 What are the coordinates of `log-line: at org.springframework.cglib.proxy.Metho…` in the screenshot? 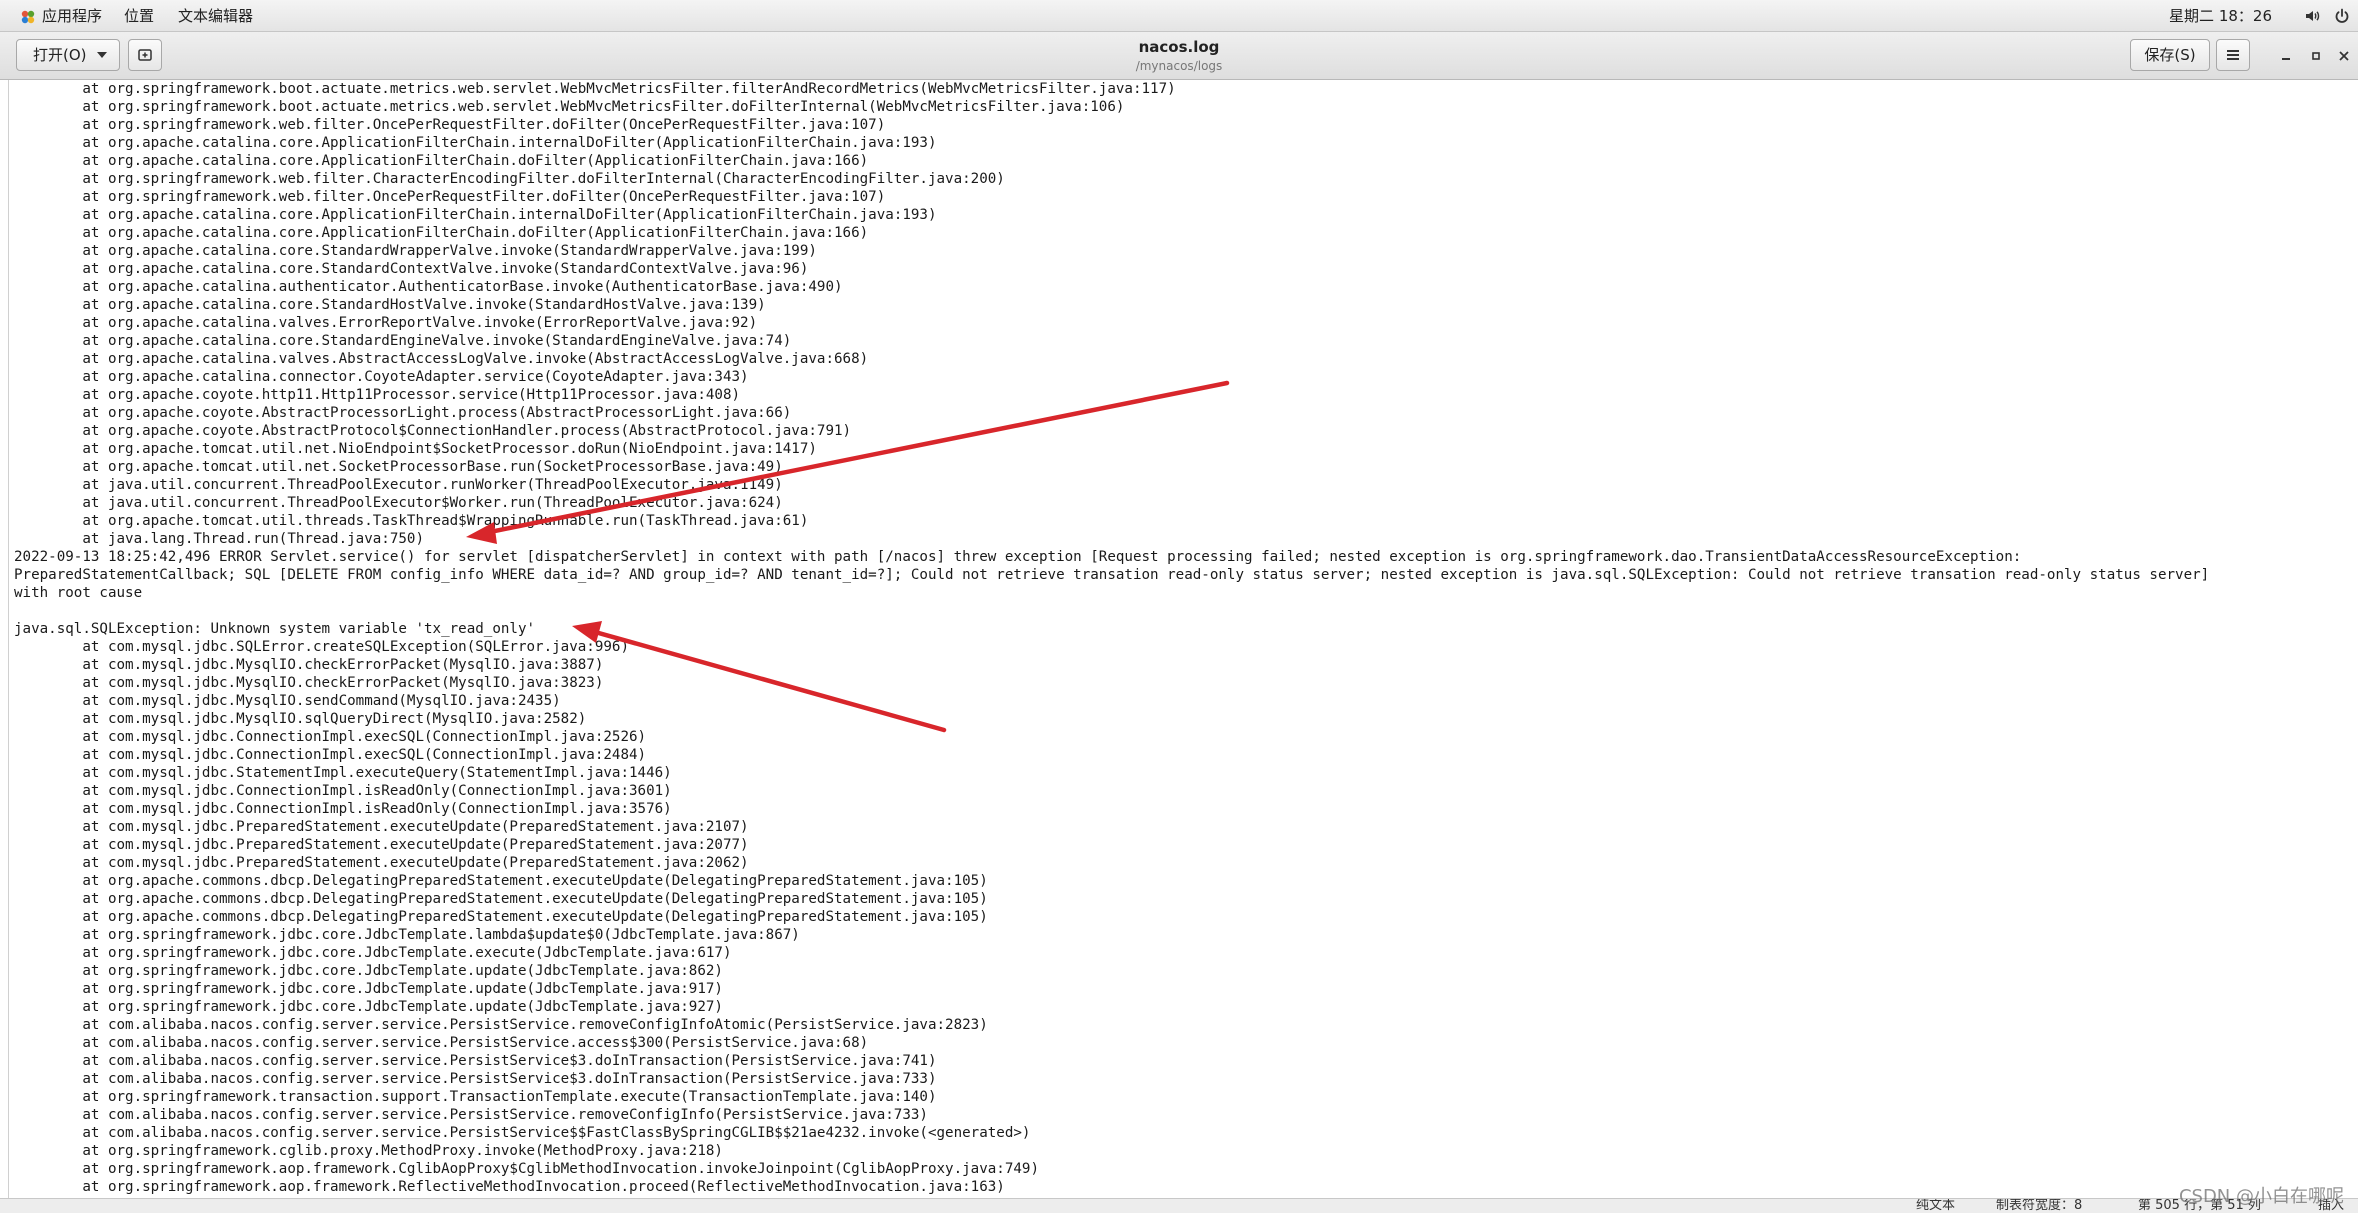 It's located at (368, 1151).